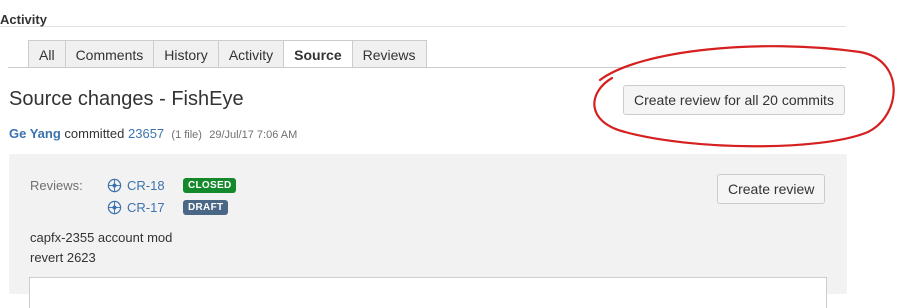  Describe the element at coordinates (186, 135) in the screenshot. I see `commit-file-count: (1 file)` at that location.